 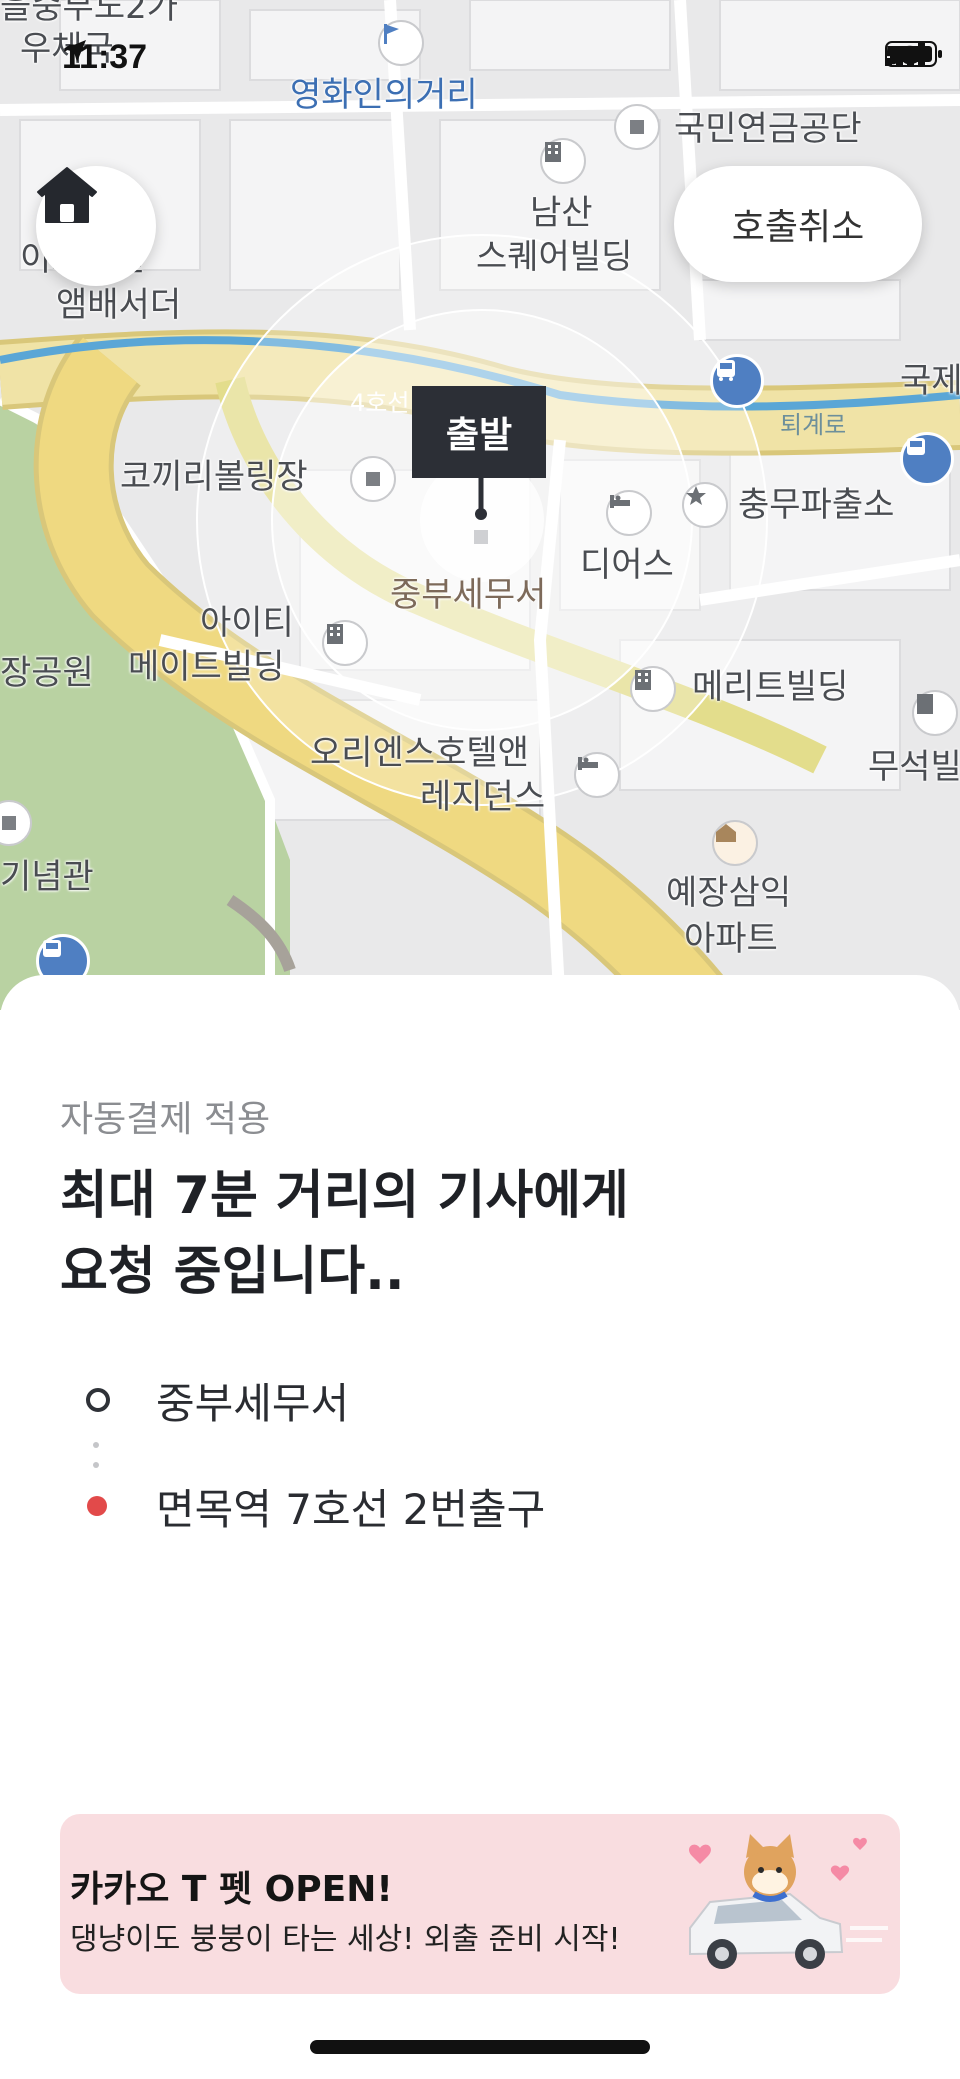 What do you see at coordinates (89, 13) in the screenshot?
I see `map-label: 을중부노2가` at bounding box center [89, 13].